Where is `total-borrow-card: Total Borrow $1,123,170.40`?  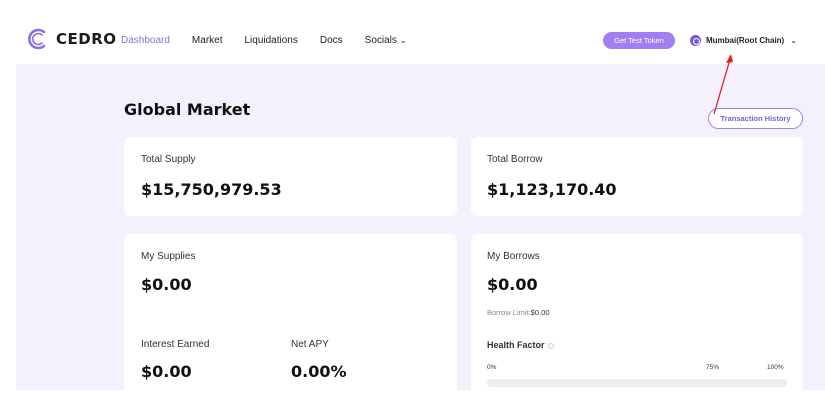
total-borrow-card: Total Borrow $1,123,170.40 is located at coordinates (637, 176).